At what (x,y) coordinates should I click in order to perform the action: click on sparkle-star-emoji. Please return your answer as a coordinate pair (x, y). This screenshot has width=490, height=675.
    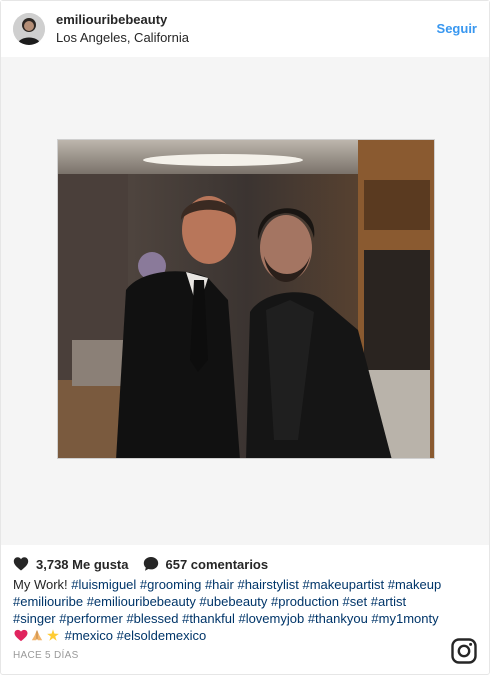
    Looking at the image, I should click on (53, 637).